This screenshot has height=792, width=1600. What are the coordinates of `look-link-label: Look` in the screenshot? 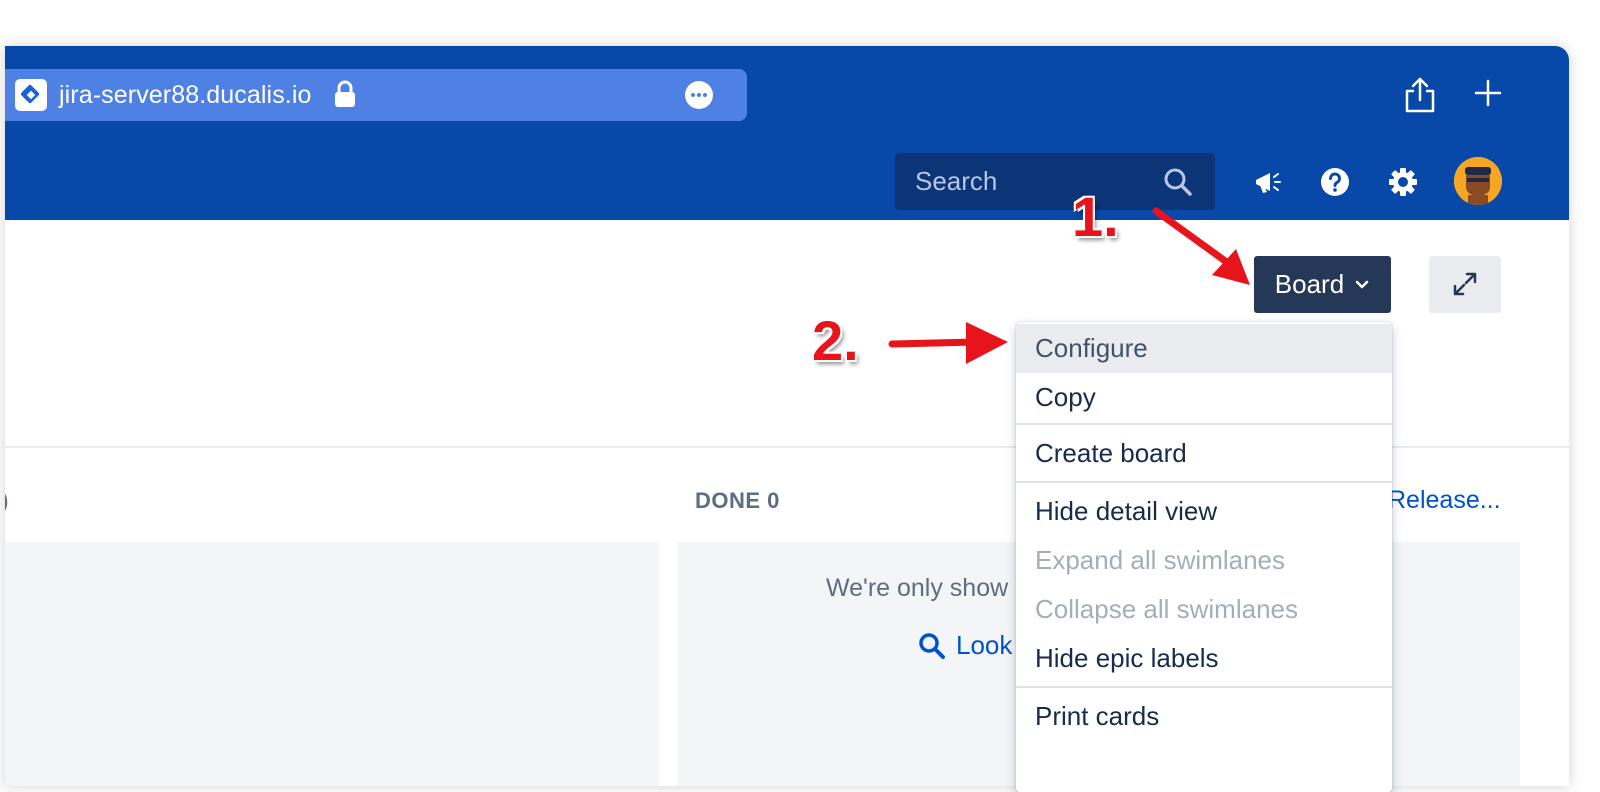 It's located at (984, 645).